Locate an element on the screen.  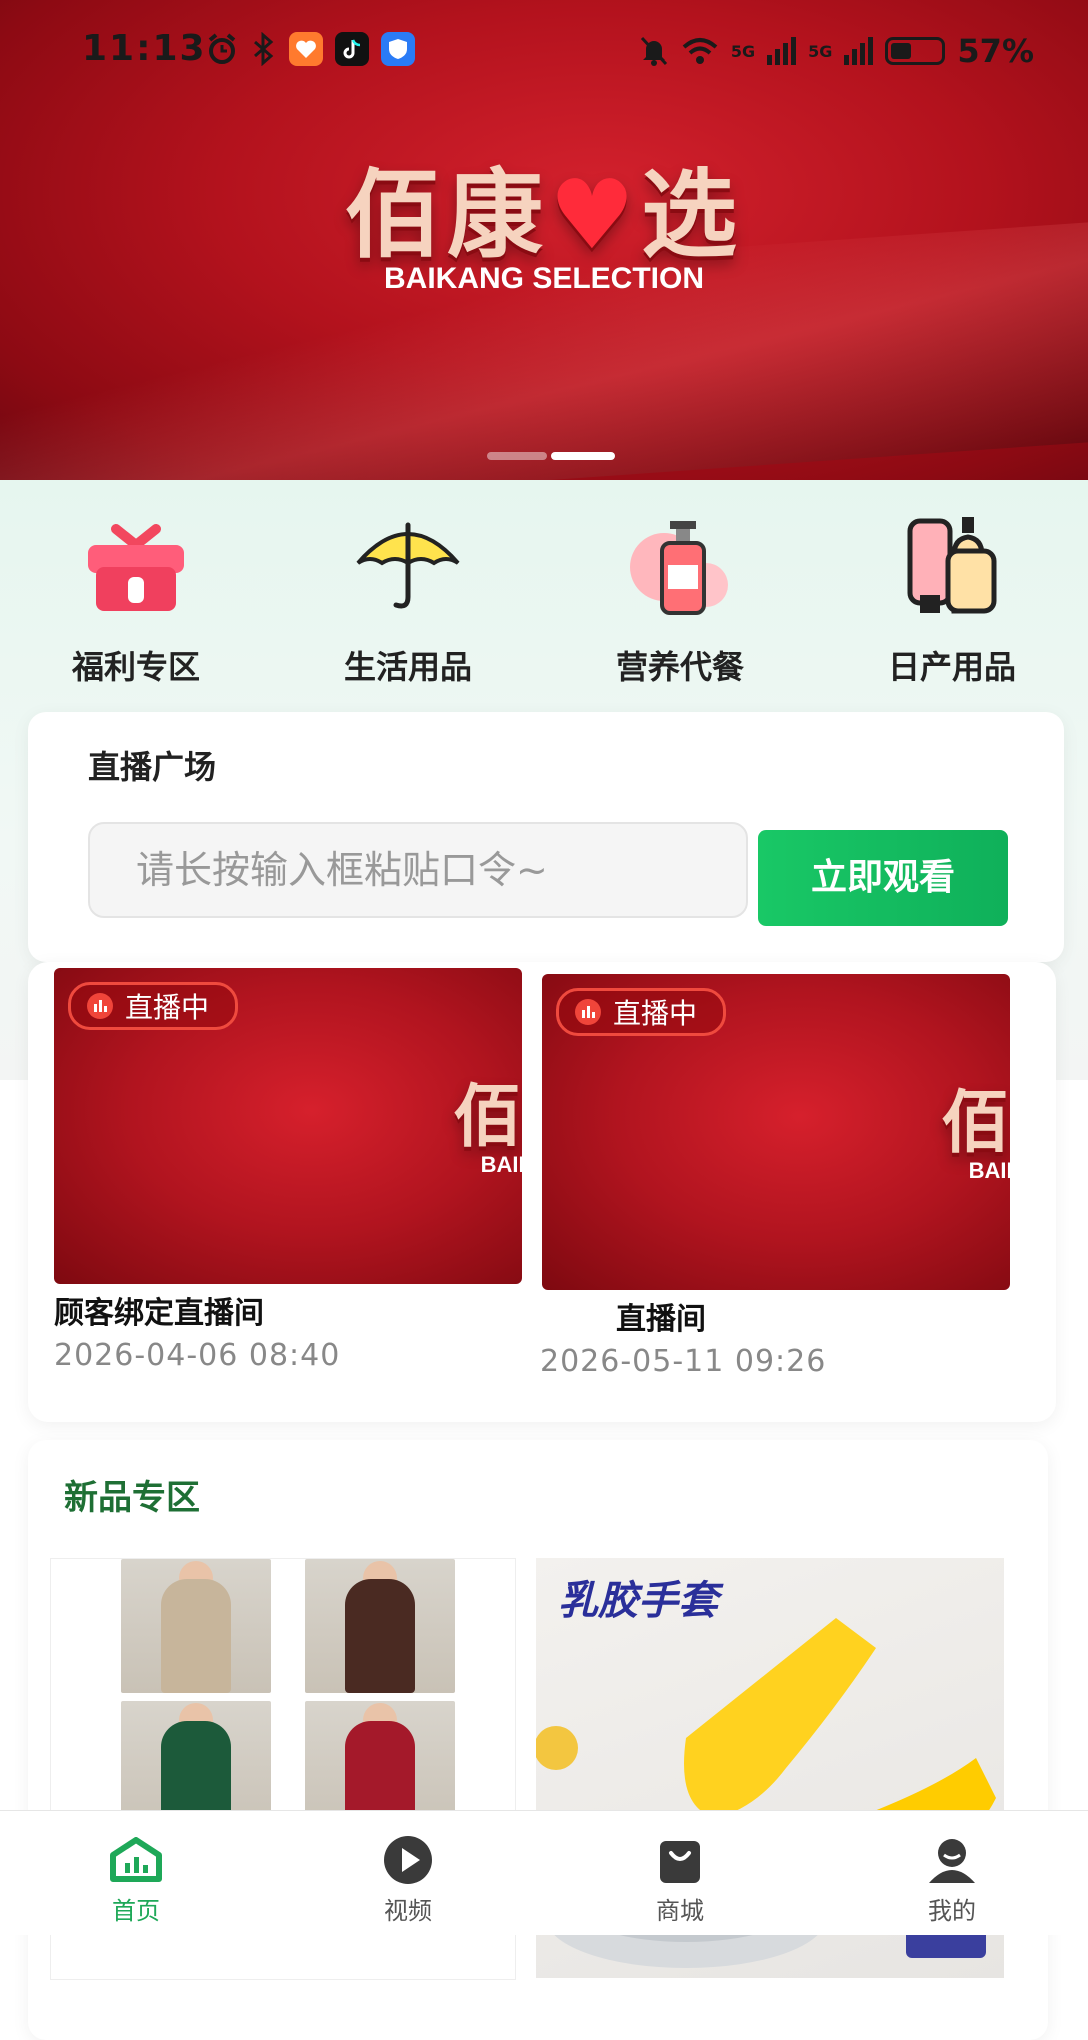
shield-icon is located at coordinates (398, 49).